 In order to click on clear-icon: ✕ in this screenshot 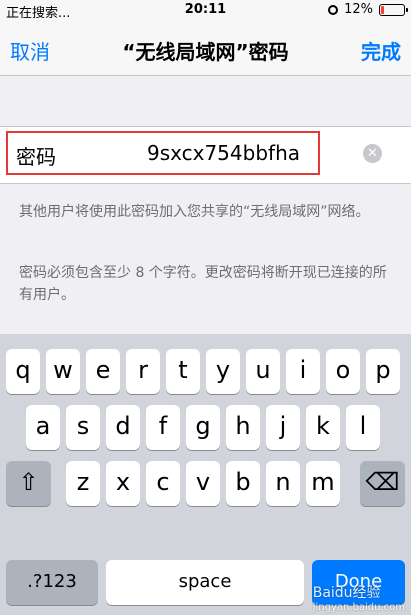, I will do `click(372, 153)`.